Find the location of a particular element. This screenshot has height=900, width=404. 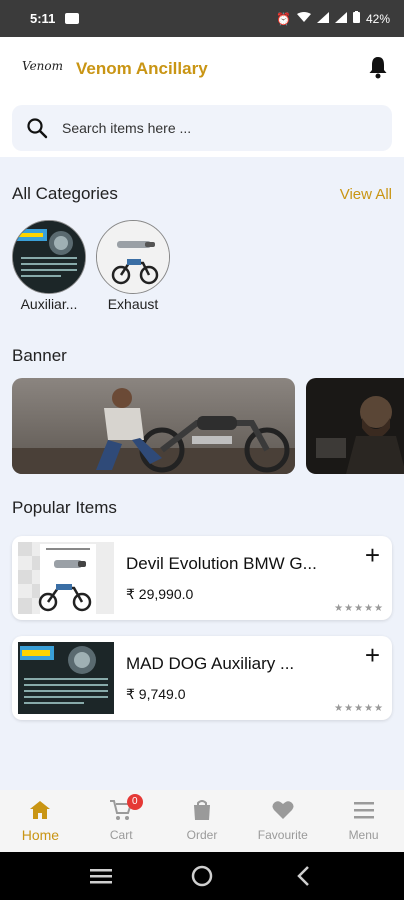

home-circle-icon is located at coordinates (202, 876).